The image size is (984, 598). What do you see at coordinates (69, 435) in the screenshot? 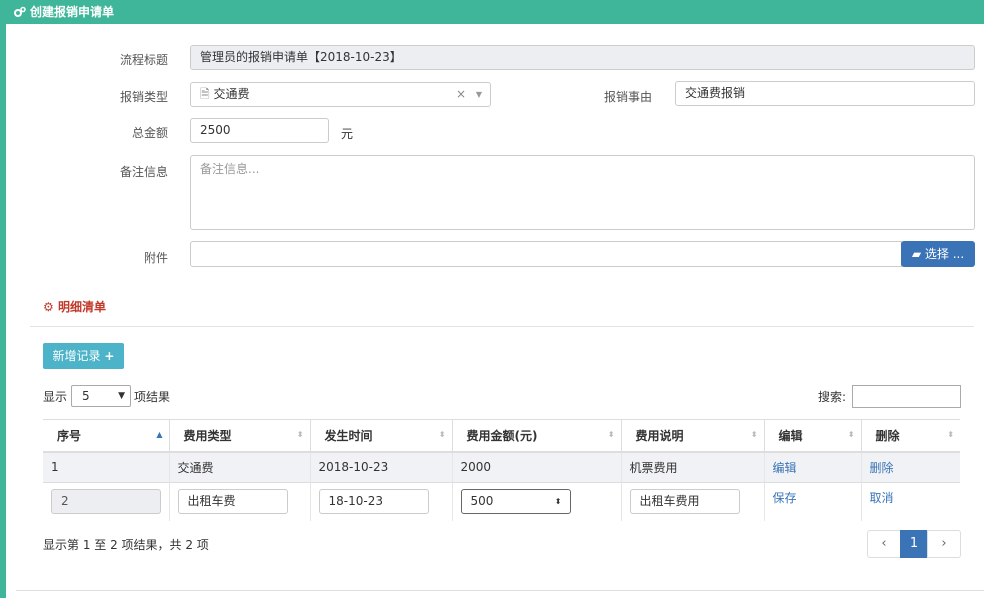
I see `col-no-label: 序号` at bounding box center [69, 435].